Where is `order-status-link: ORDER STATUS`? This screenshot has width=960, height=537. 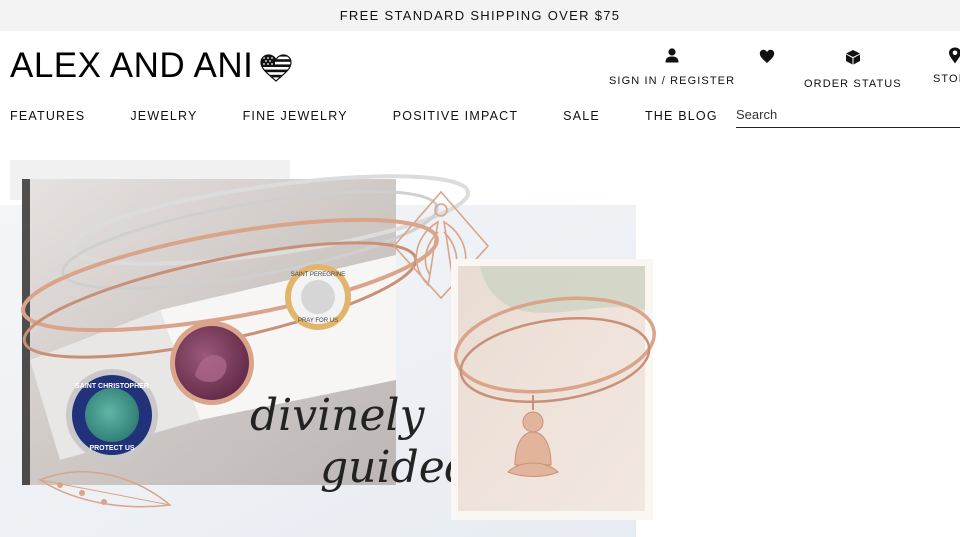
order-status-link: ORDER STATUS is located at coordinates (853, 67).